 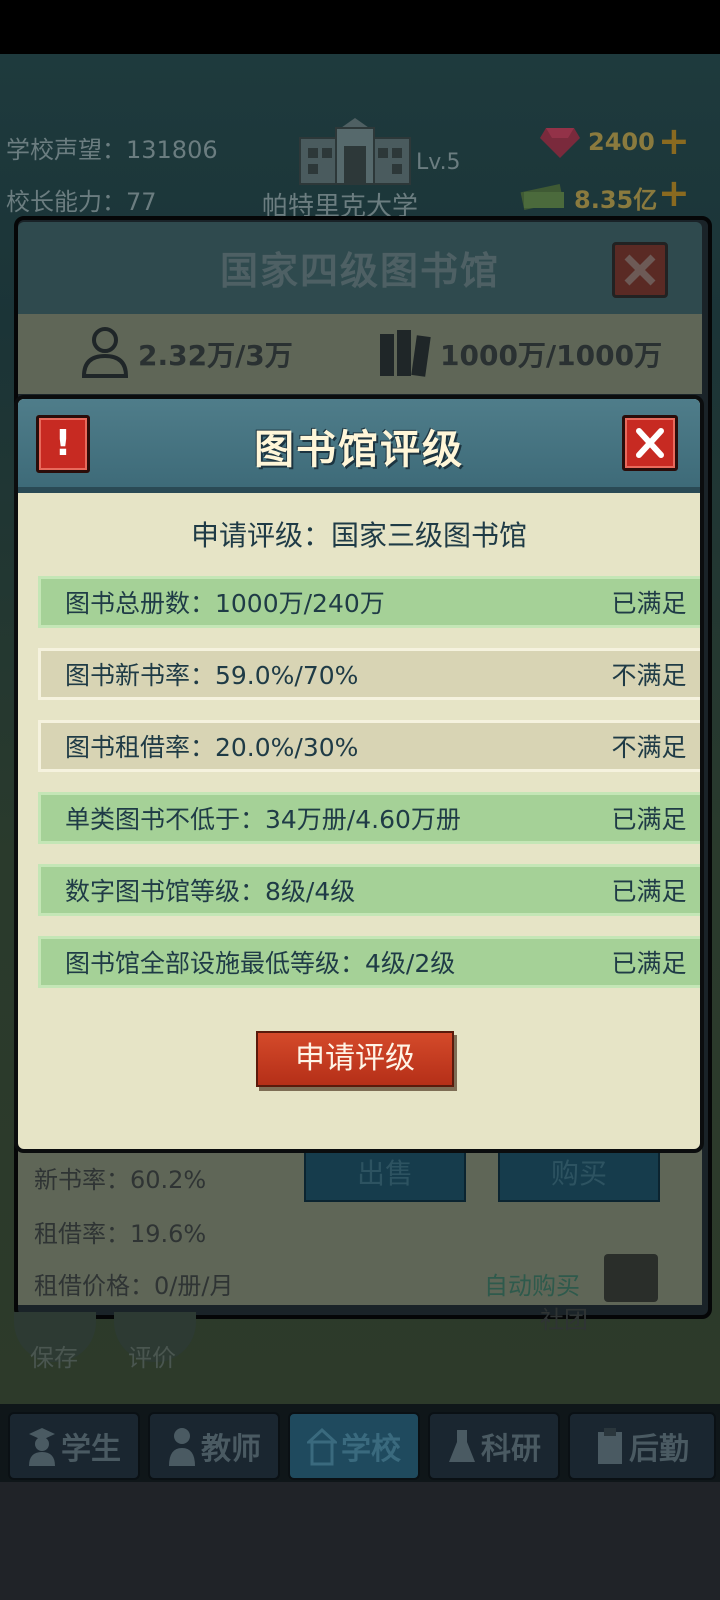 I want to click on books-icon, so click(x=406, y=354).